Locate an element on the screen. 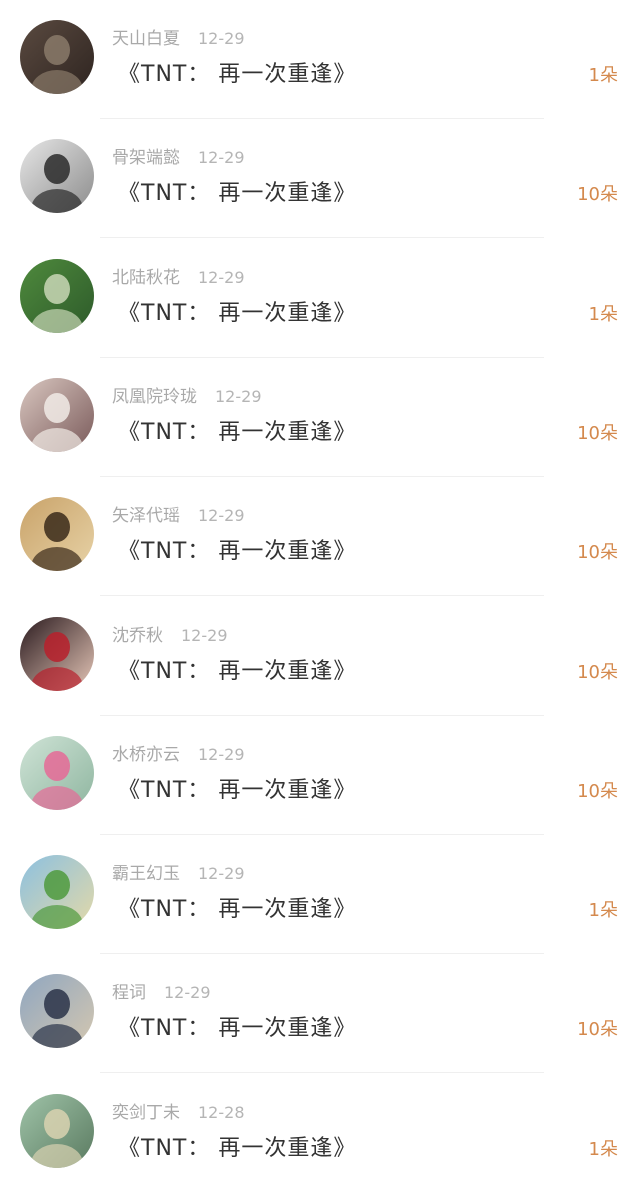  user-name: 凤凰院玲珑 is located at coordinates (154, 397).